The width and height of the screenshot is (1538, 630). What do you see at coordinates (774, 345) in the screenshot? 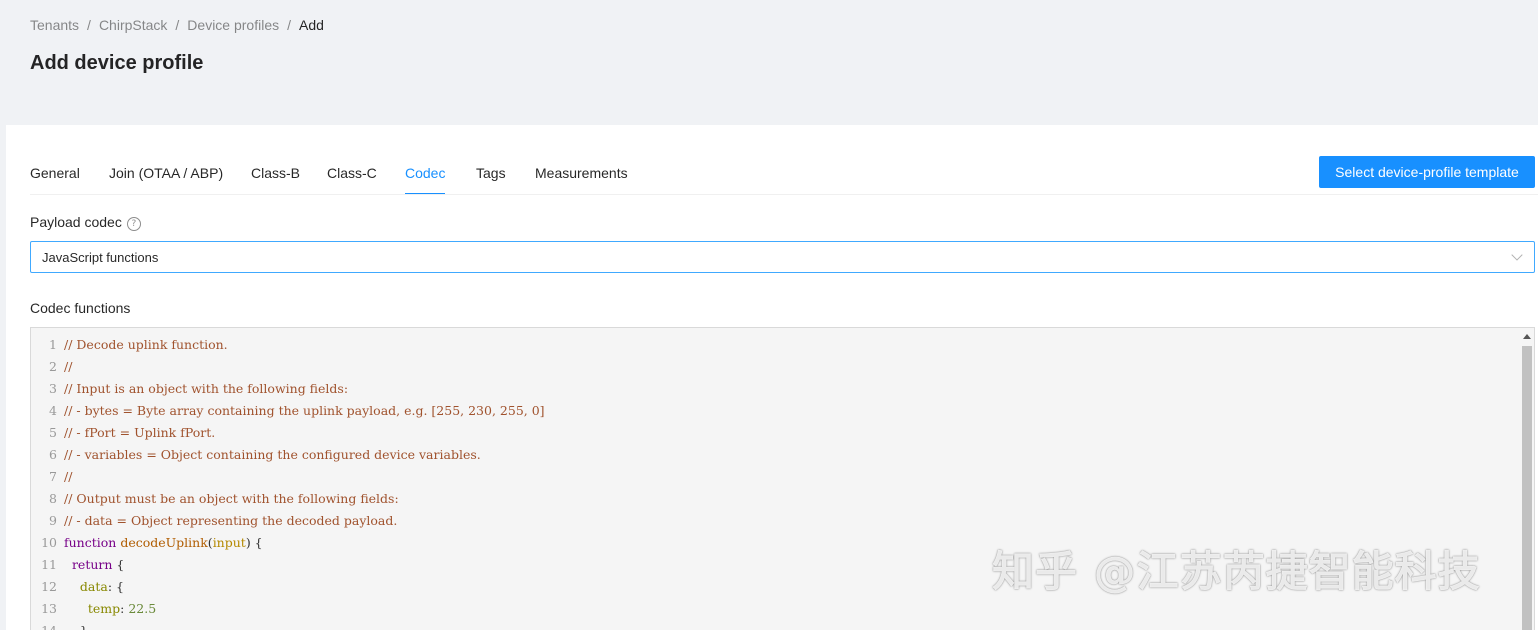
I see `code-line: 1 // Decode uplink function.` at bounding box center [774, 345].